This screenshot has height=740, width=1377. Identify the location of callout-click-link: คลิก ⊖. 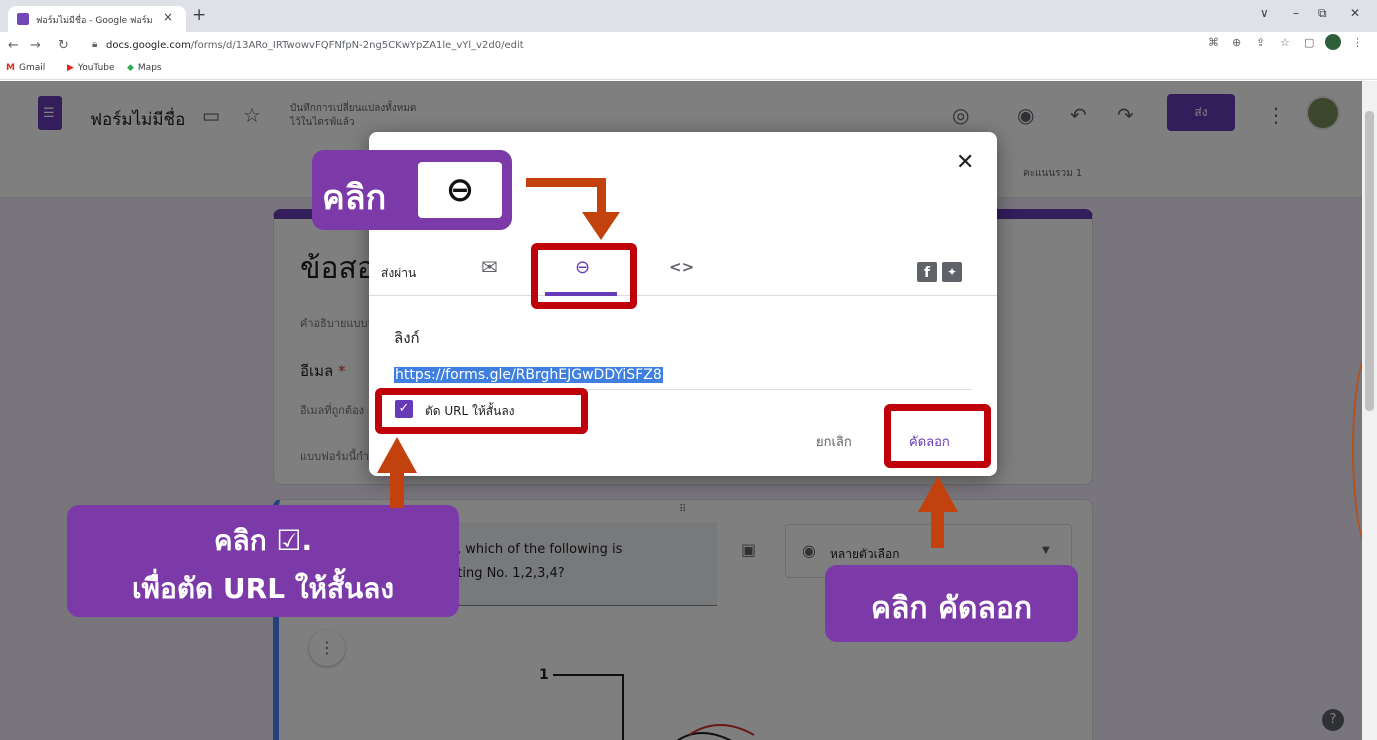
(412, 190).